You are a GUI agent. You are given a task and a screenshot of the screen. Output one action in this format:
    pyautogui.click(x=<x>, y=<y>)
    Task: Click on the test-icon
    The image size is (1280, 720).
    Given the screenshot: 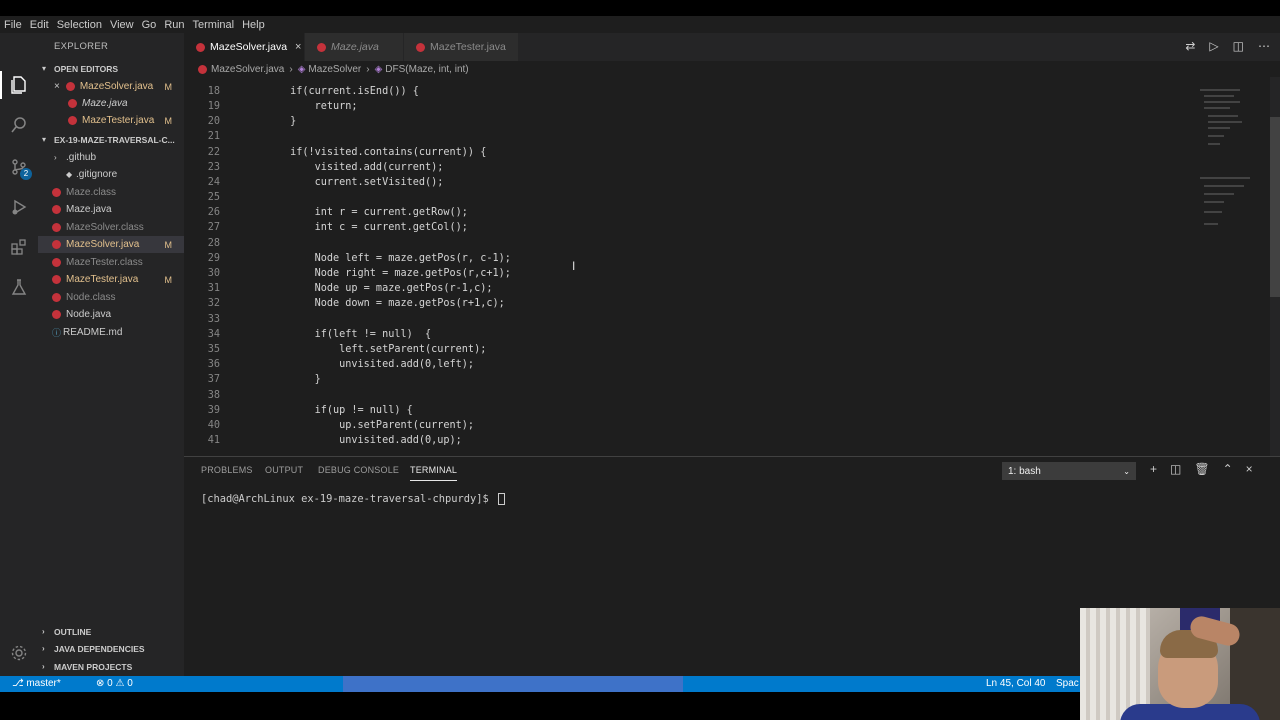 What is the action you would take?
    pyautogui.click(x=19, y=287)
    